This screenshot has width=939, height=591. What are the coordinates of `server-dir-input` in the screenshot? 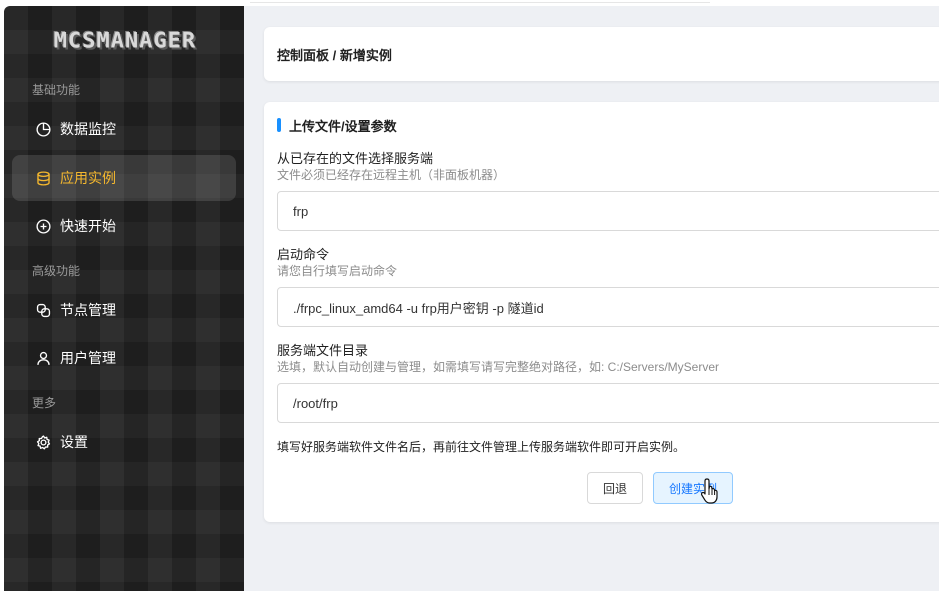 It's located at (608, 403).